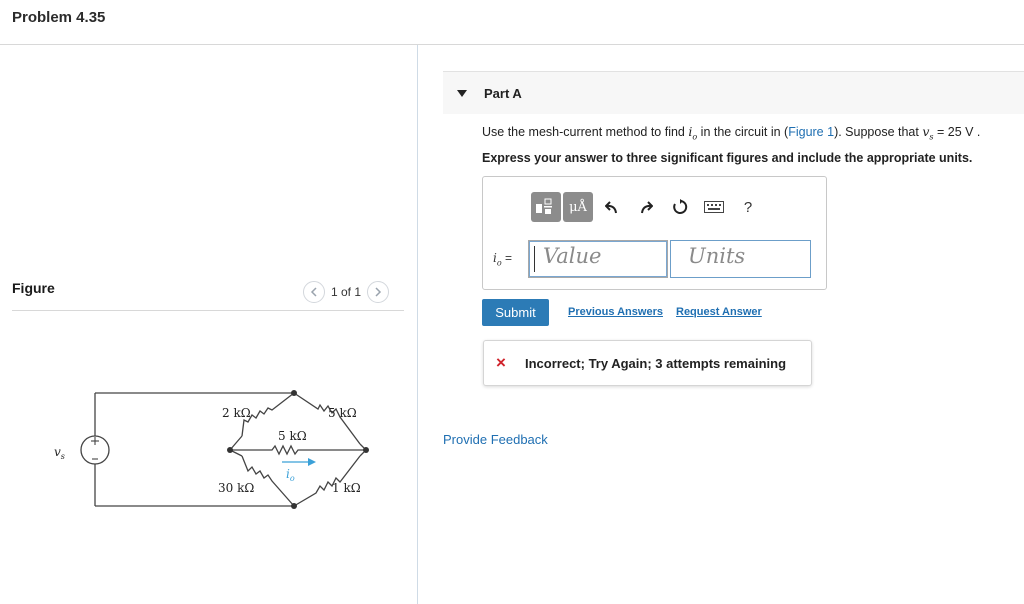 This screenshot has height=604, width=1024. Describe the element at coordinates (733, 92) in the screenshot. I see `part-a-header: Part A` at that location.